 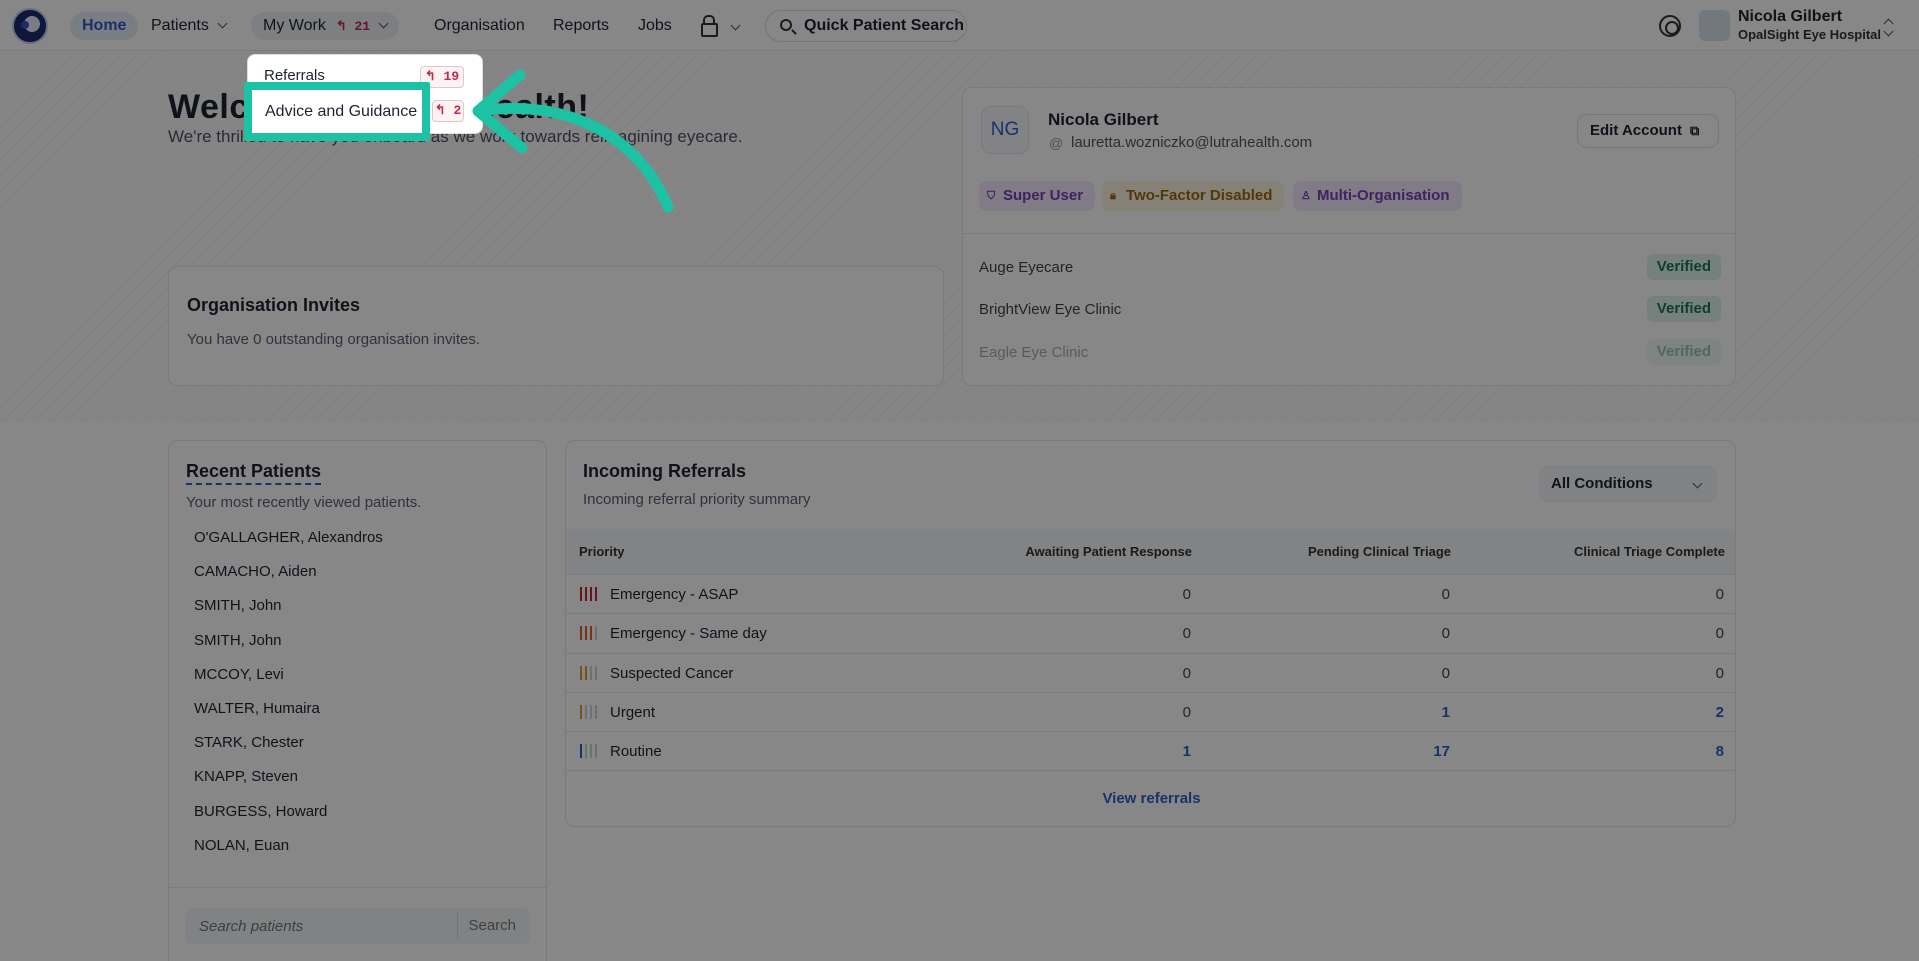 What do you see at coordinates (573, 141) in the screenshot?
I see `tutorial-arrow-icon` at bounding box center [573, 141].